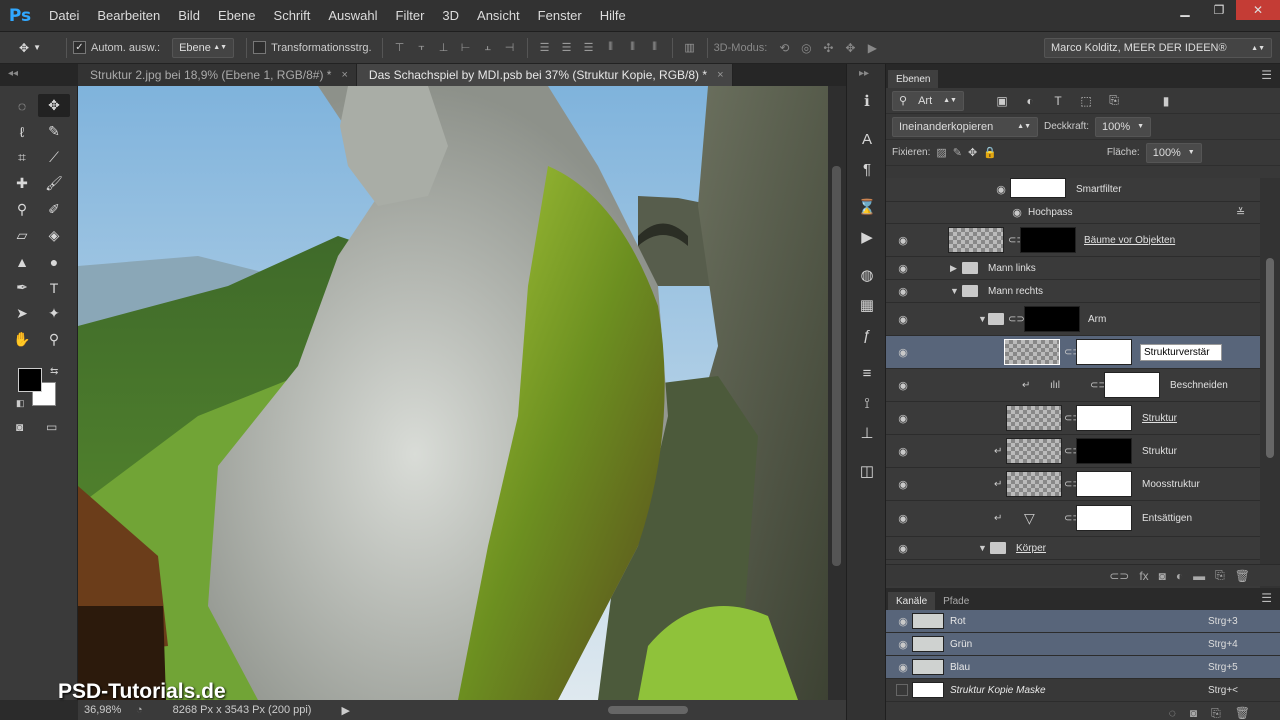 The image size is (1280, 720). I want to click on autoselect-dropdown: Ebene ▲▼, so click(203, 47).